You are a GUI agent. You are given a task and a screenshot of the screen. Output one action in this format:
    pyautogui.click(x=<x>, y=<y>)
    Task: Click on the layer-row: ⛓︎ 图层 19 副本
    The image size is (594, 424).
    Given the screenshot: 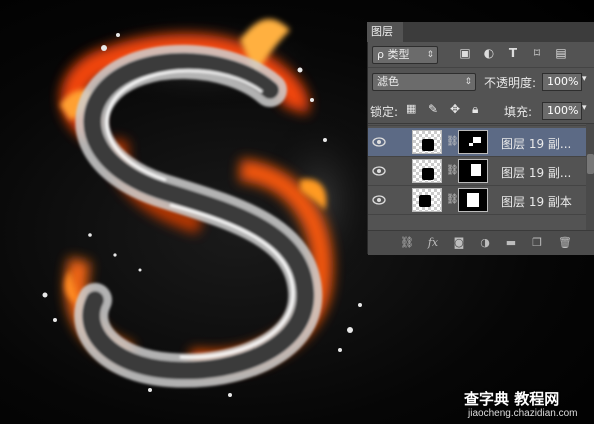 What is the action you would take?
    pyautogui.click(x=477, y=200)
    